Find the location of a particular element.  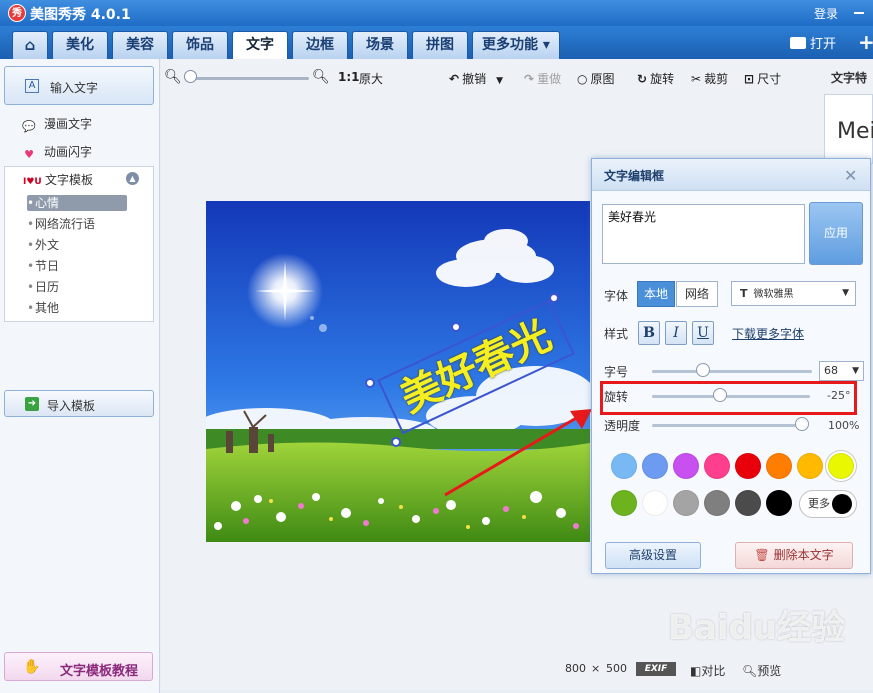

font-local-toggle: 本地 is located at coordinates (656, 294).